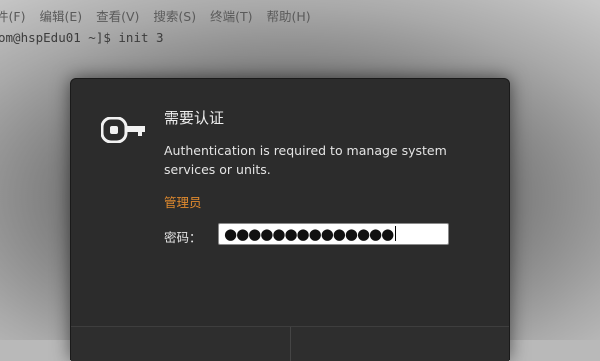 This screenshot has height=361, width=600. I want to click on user-selector: 管理员, so click(183, 201).